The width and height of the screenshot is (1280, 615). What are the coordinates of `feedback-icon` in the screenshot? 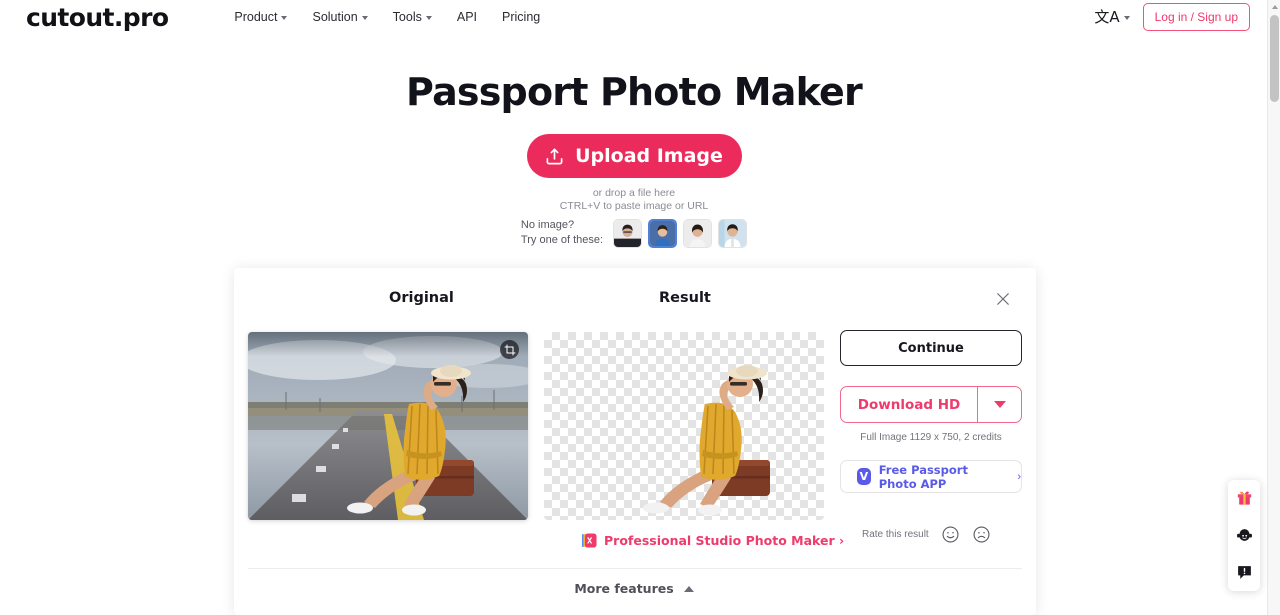 It's located at (1244, 572).